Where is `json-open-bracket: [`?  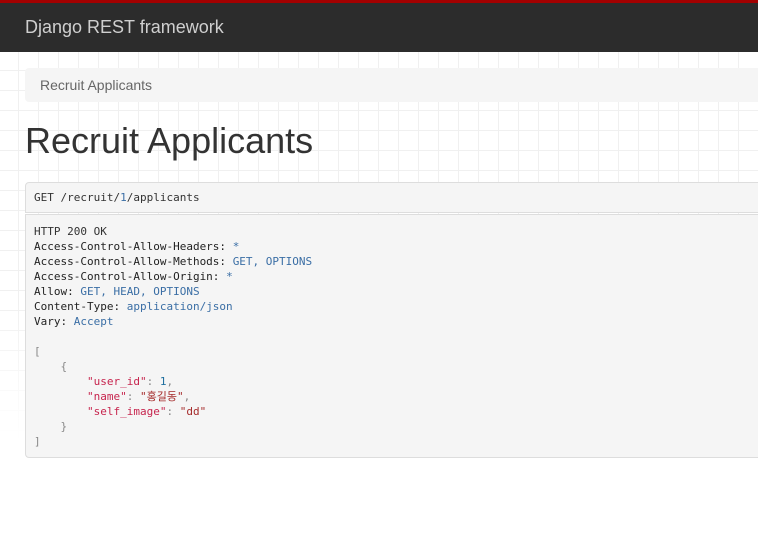
json-open-bracket: [ is located at coordinates (37, 351).